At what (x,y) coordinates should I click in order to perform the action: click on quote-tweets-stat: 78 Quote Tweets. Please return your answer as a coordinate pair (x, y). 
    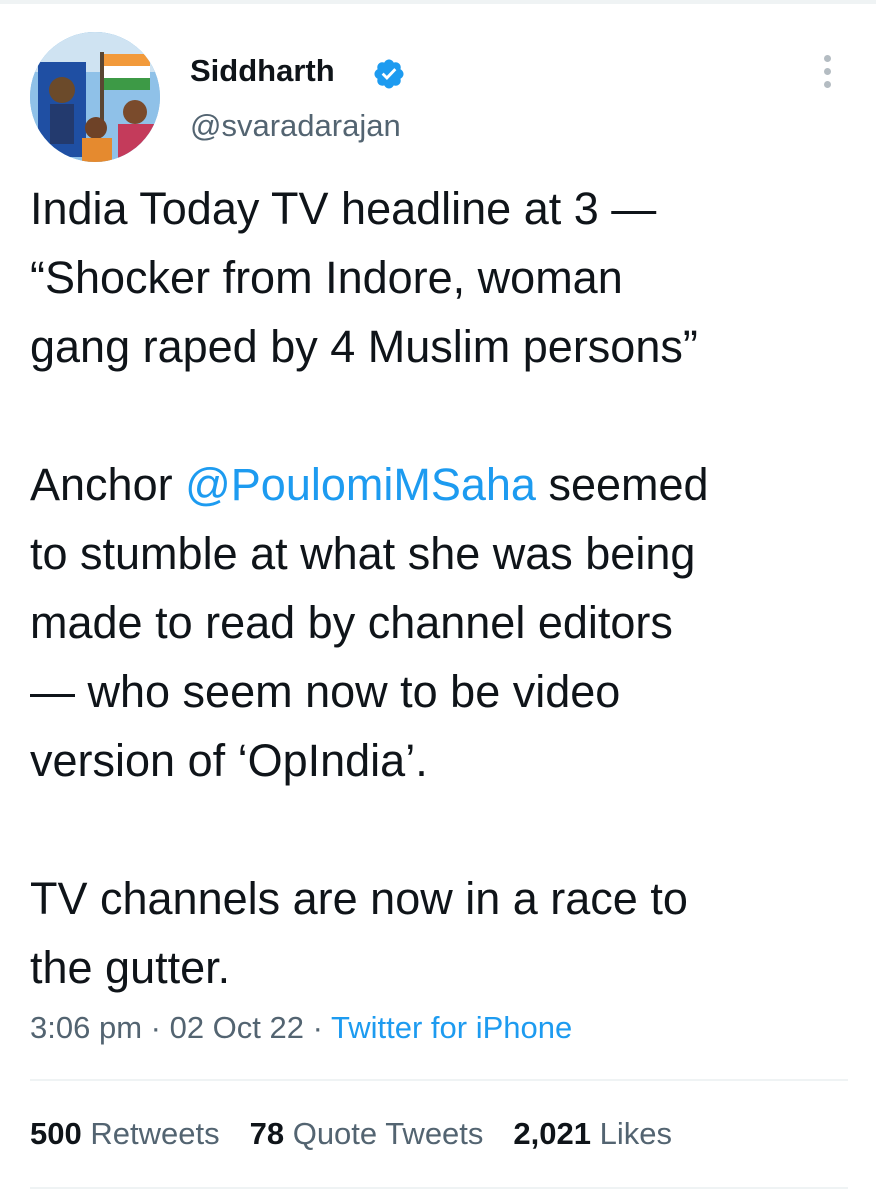
    Looking at the image, I should click on (367, 1134).